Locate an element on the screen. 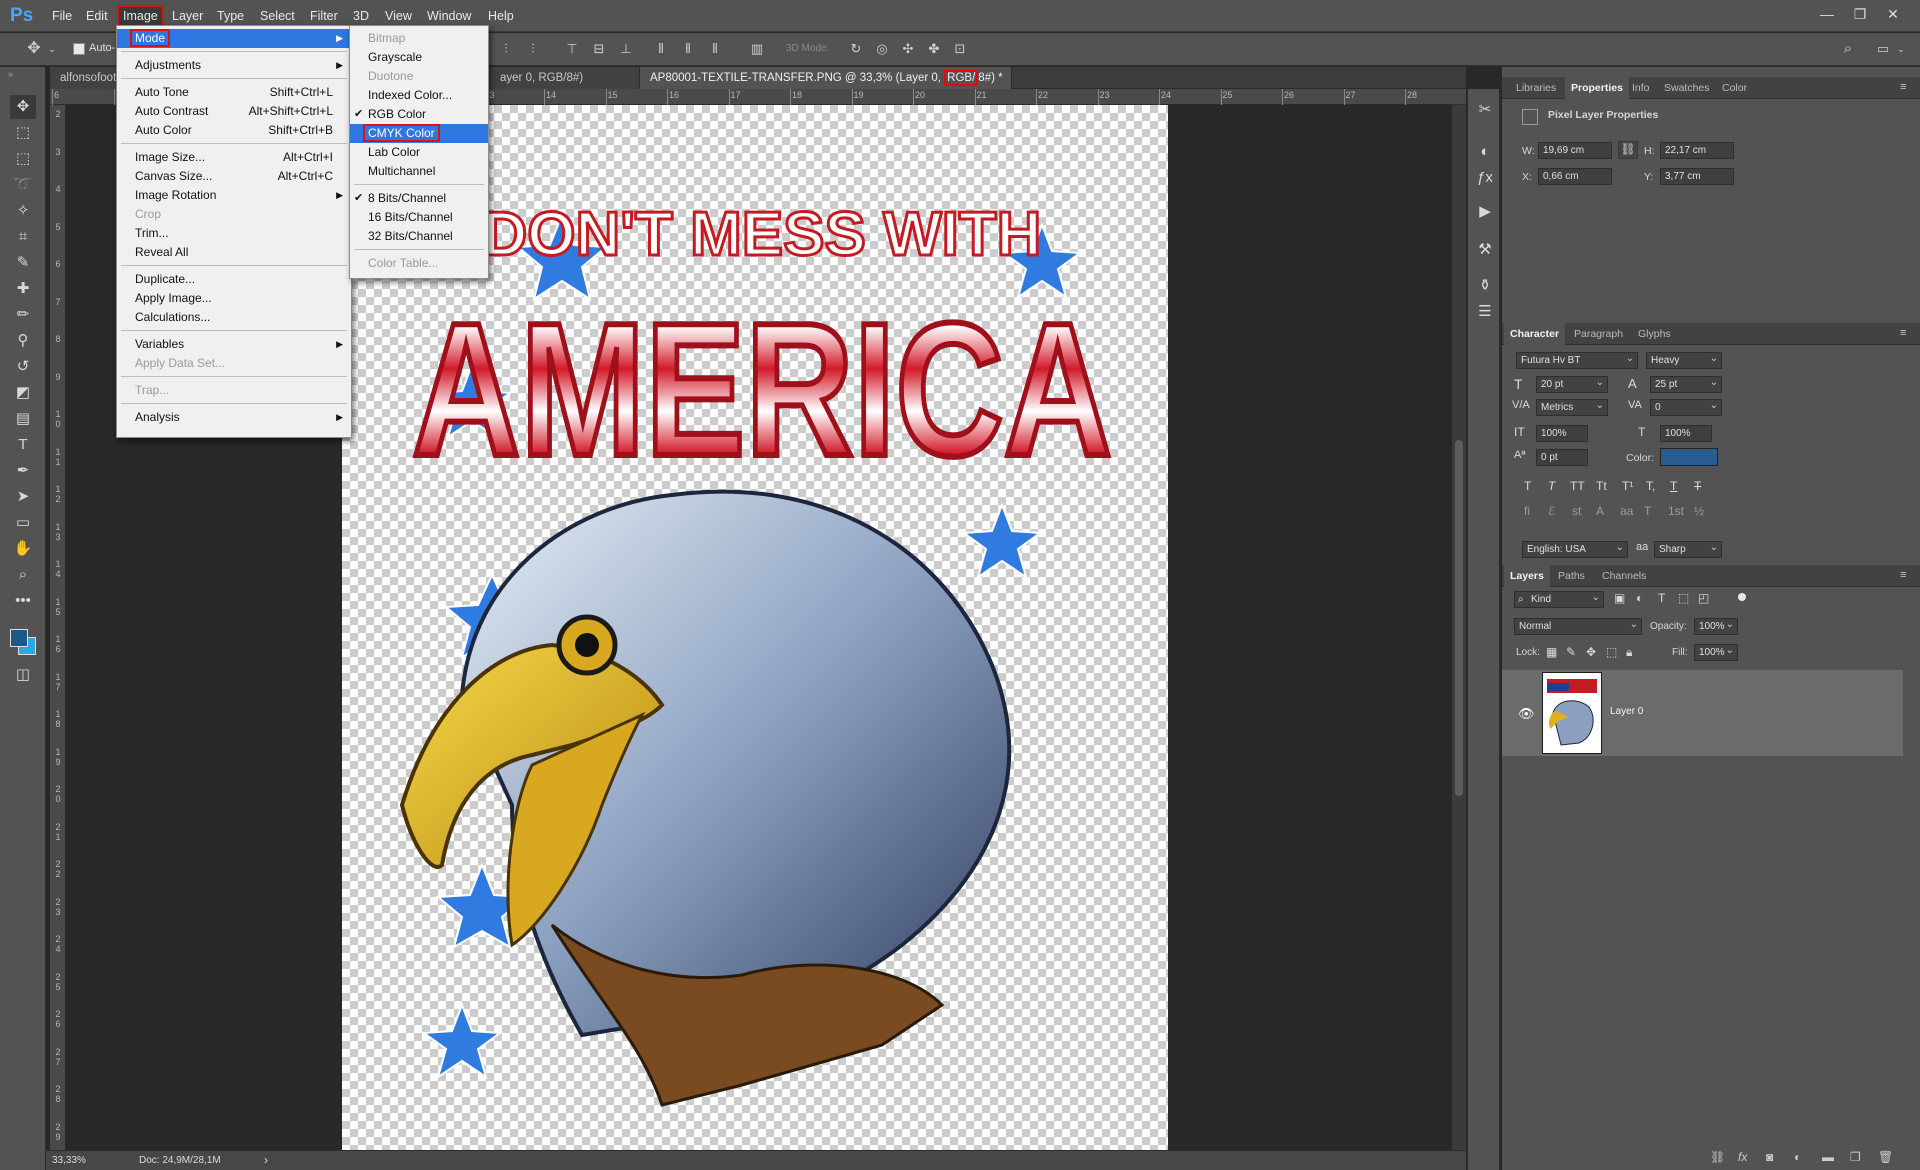 This screenshot has width=1920, height=1170. panel-menu-icon: ≡ is located at coordinates (1903, 575).